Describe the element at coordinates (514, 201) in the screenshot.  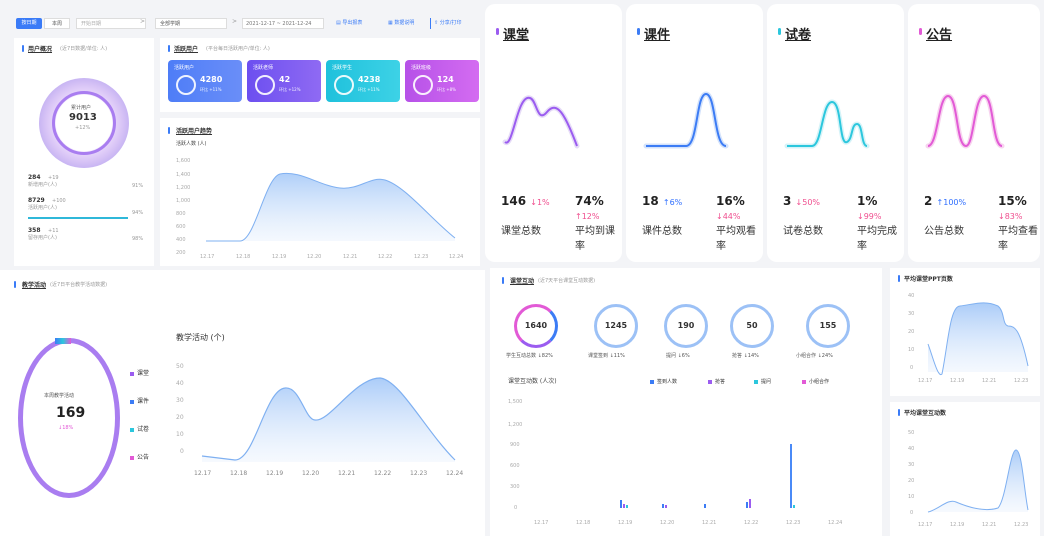
I see `stat-value-1-number: 146` at that location.